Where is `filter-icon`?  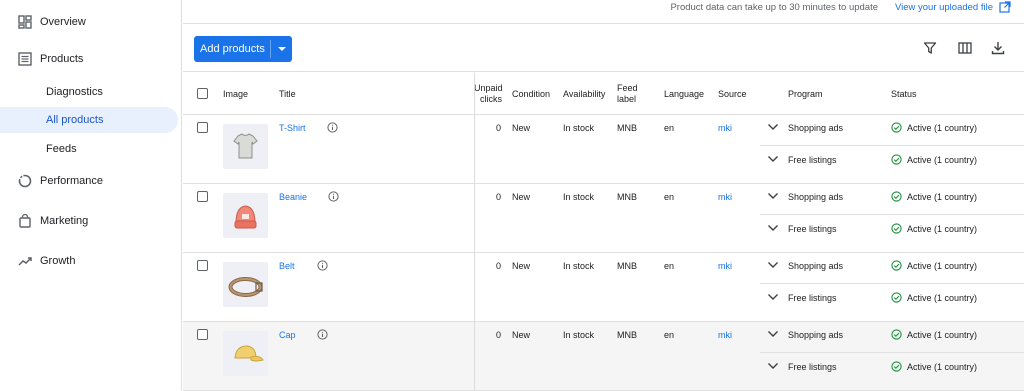
filter-icon is located at coordinates (930, 48).